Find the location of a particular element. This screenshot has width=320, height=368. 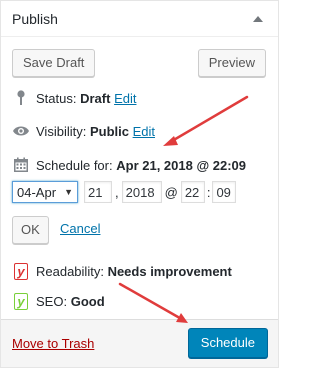

visibility-label: Visibility: is located at coordinates (61, 131).